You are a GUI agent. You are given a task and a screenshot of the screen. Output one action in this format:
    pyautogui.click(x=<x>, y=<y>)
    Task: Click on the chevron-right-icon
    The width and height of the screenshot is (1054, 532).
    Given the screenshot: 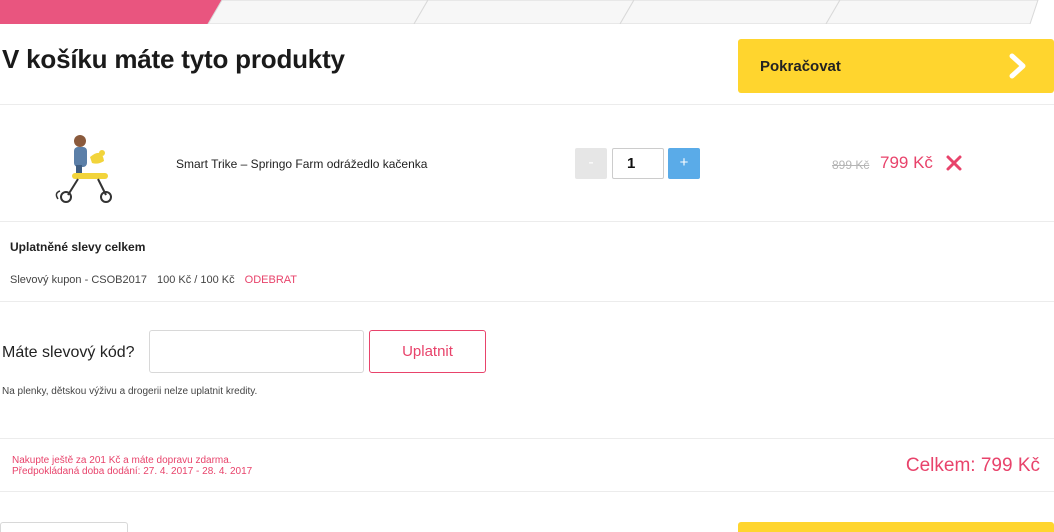 What is the action you would take?
    pyautogui.click(x=1017, y=66)
    